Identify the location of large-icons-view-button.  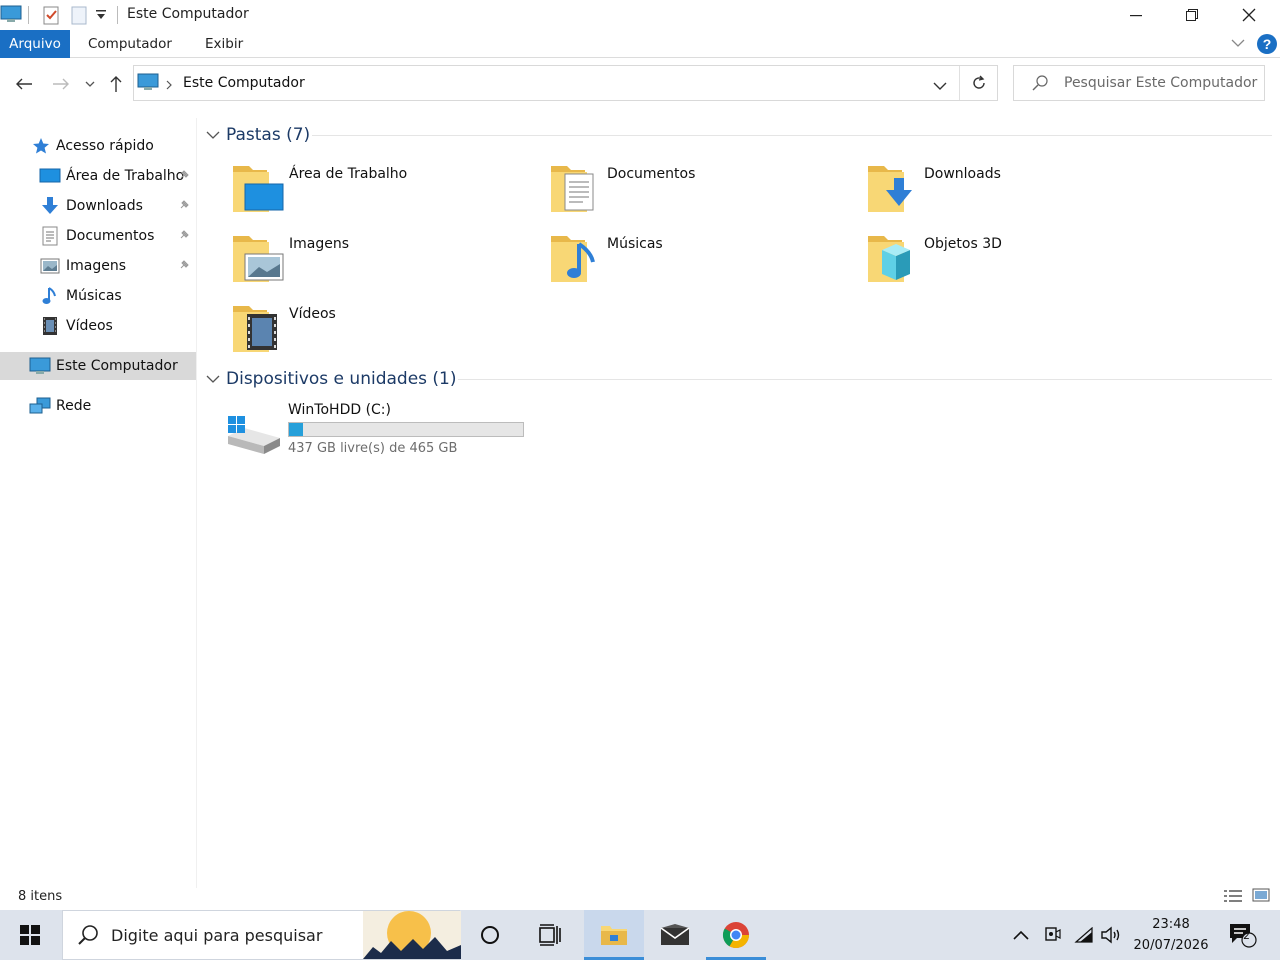
(1261, 897).